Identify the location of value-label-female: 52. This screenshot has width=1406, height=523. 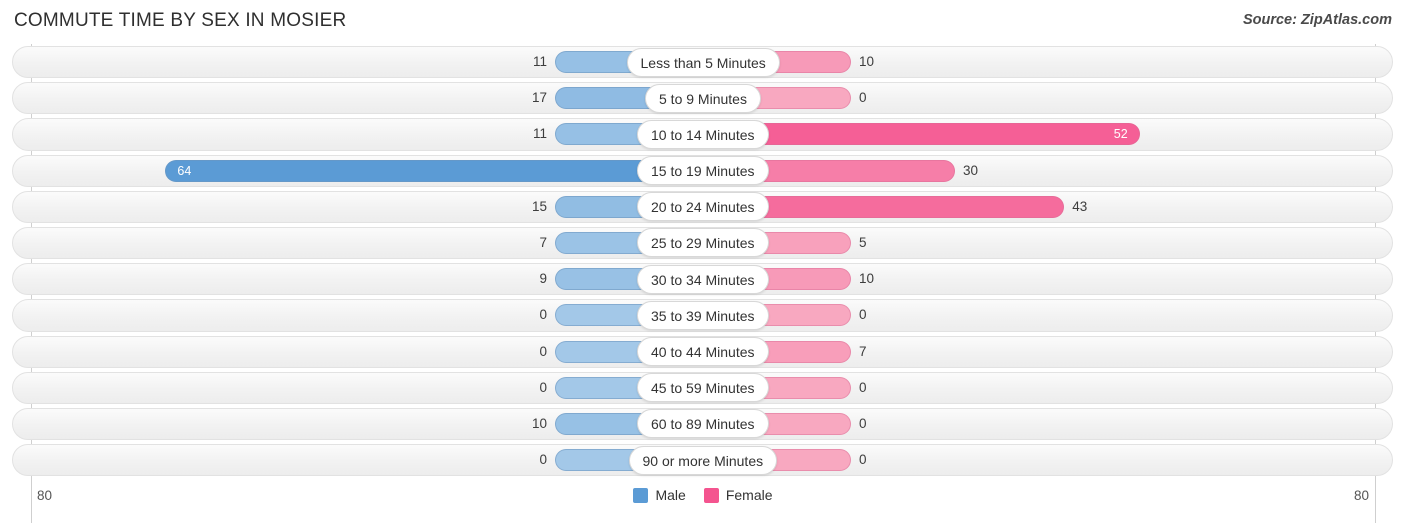
(1120, 134).